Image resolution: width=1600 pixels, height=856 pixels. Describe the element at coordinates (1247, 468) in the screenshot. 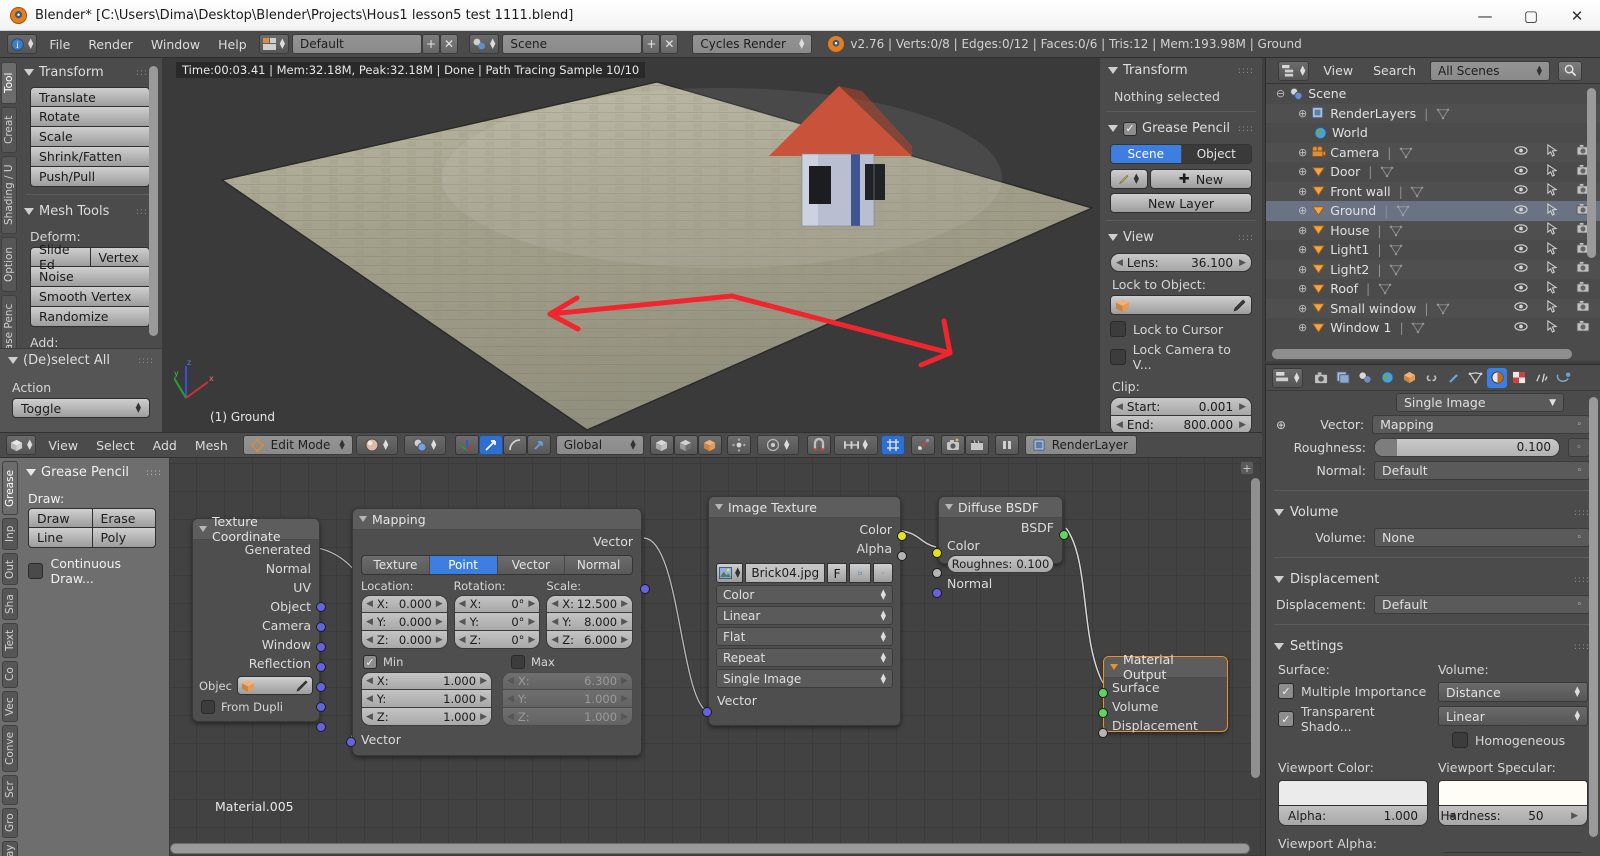

I see `sidebar-expand-icon: +` at that location.